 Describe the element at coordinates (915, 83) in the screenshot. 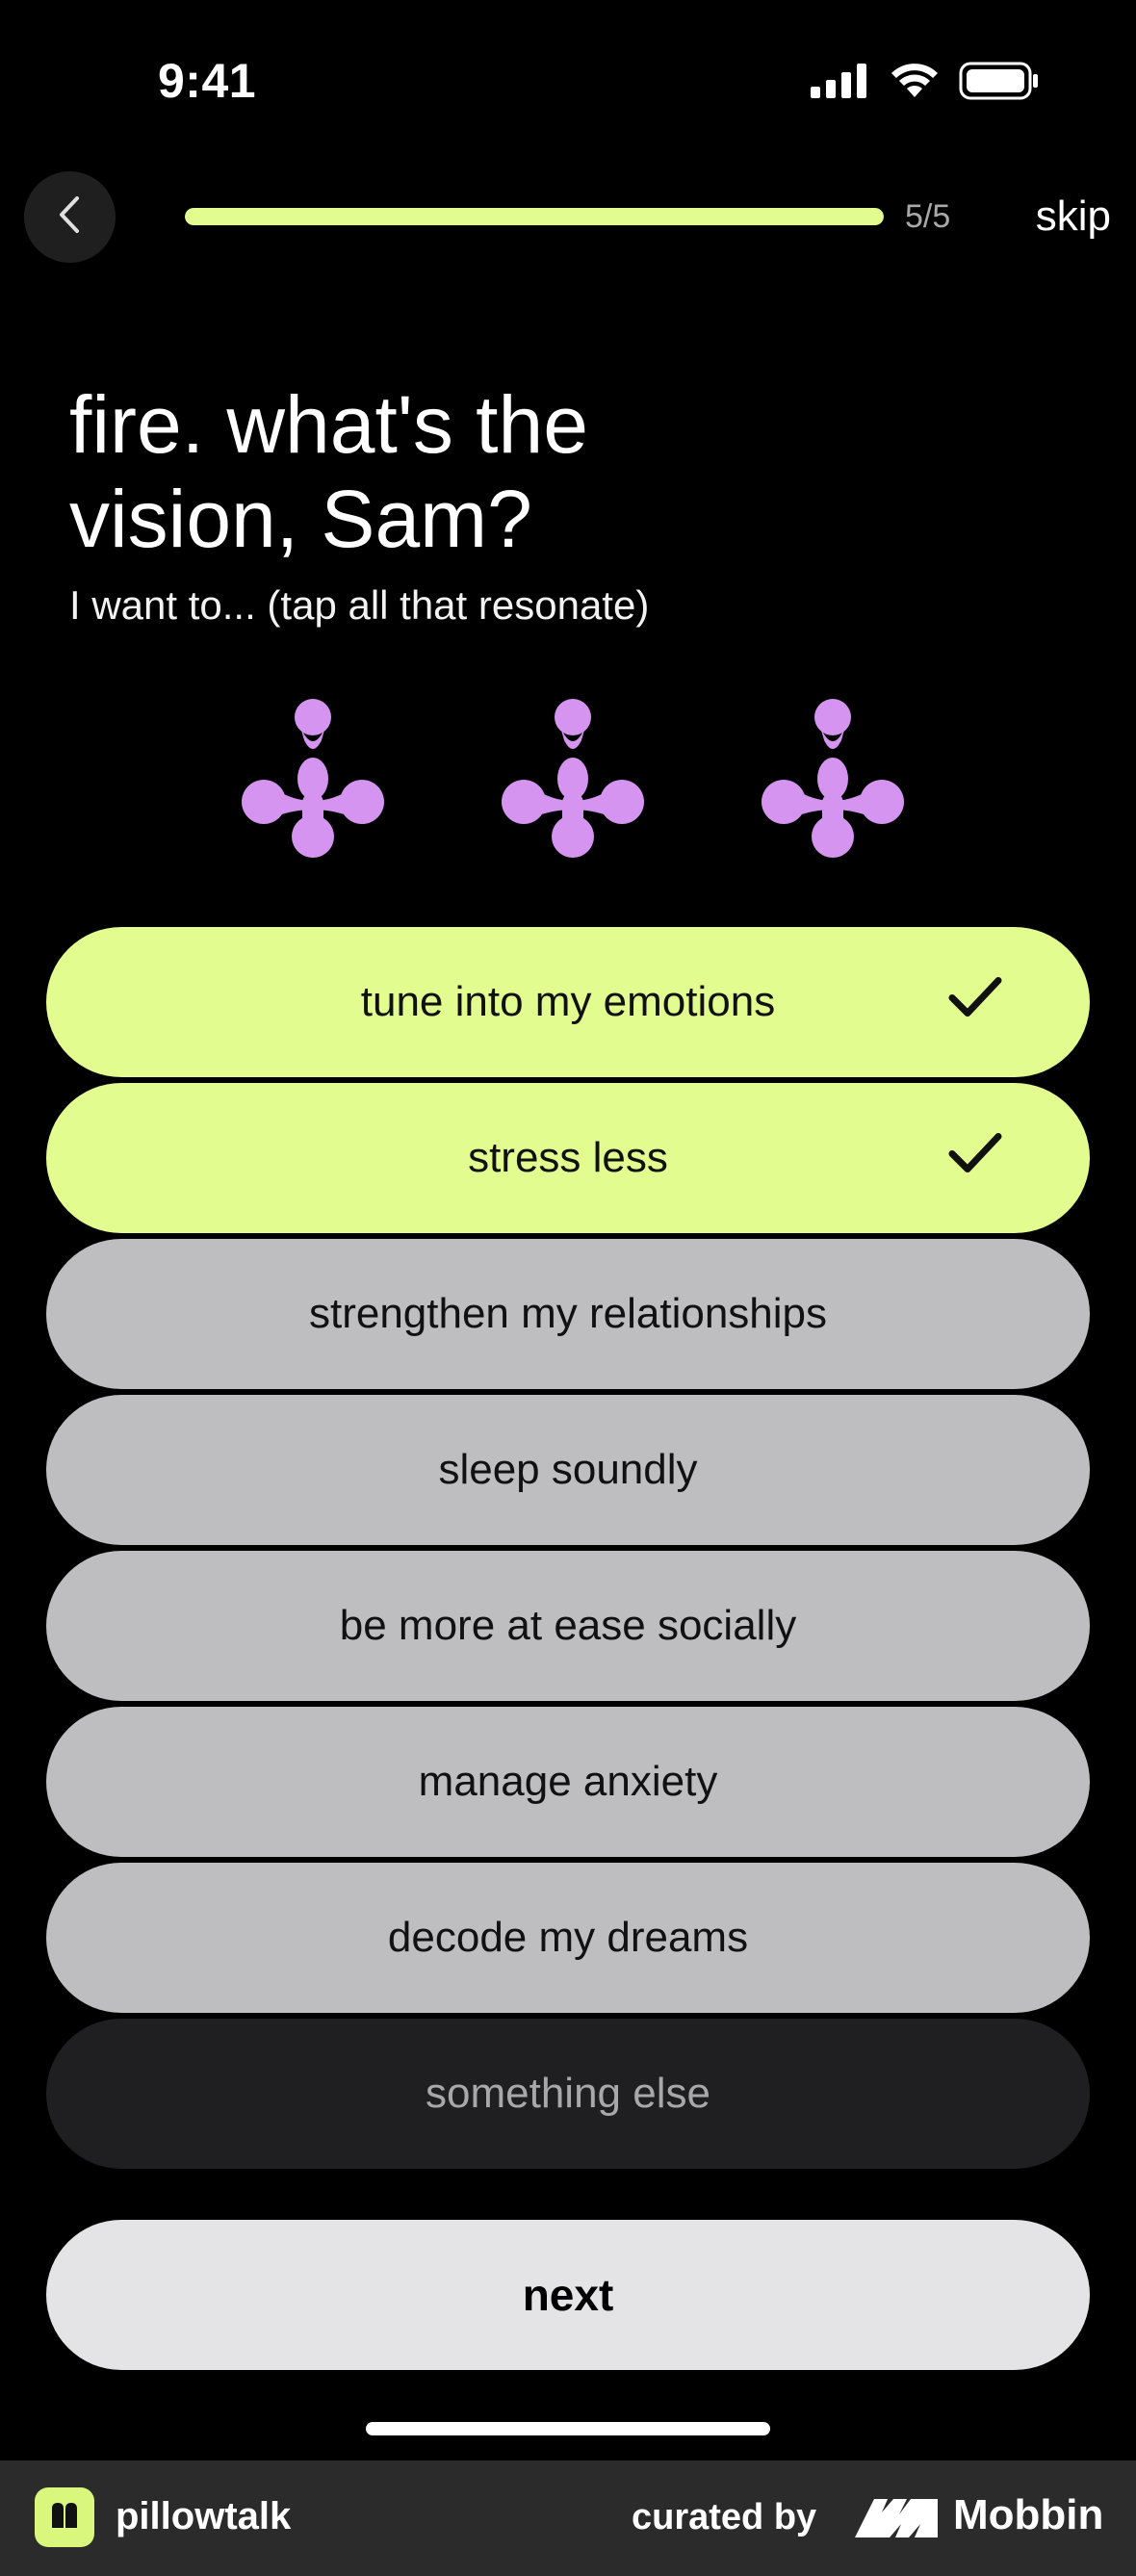

I see `wifi-icon` at that location.